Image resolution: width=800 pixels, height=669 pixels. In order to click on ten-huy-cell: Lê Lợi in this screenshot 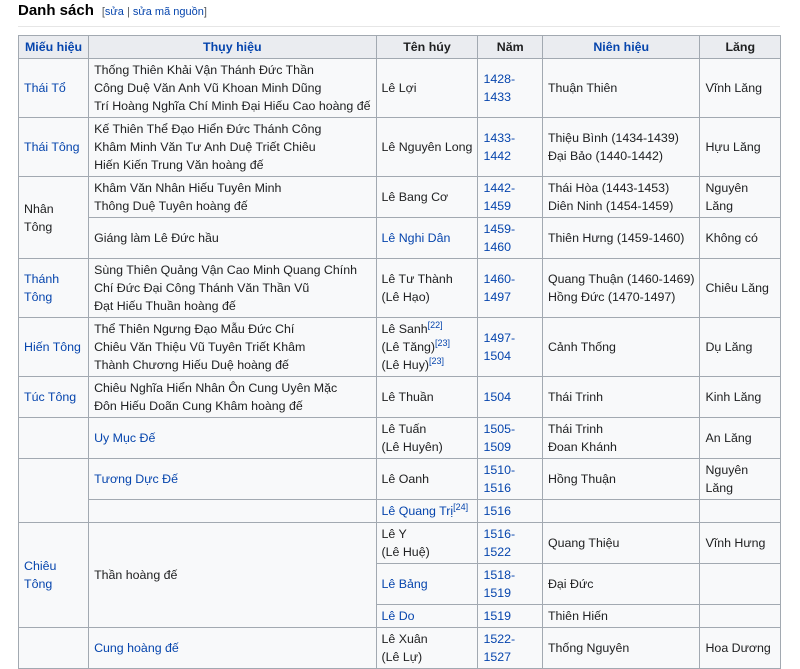, I will do `click(427, 88)`.